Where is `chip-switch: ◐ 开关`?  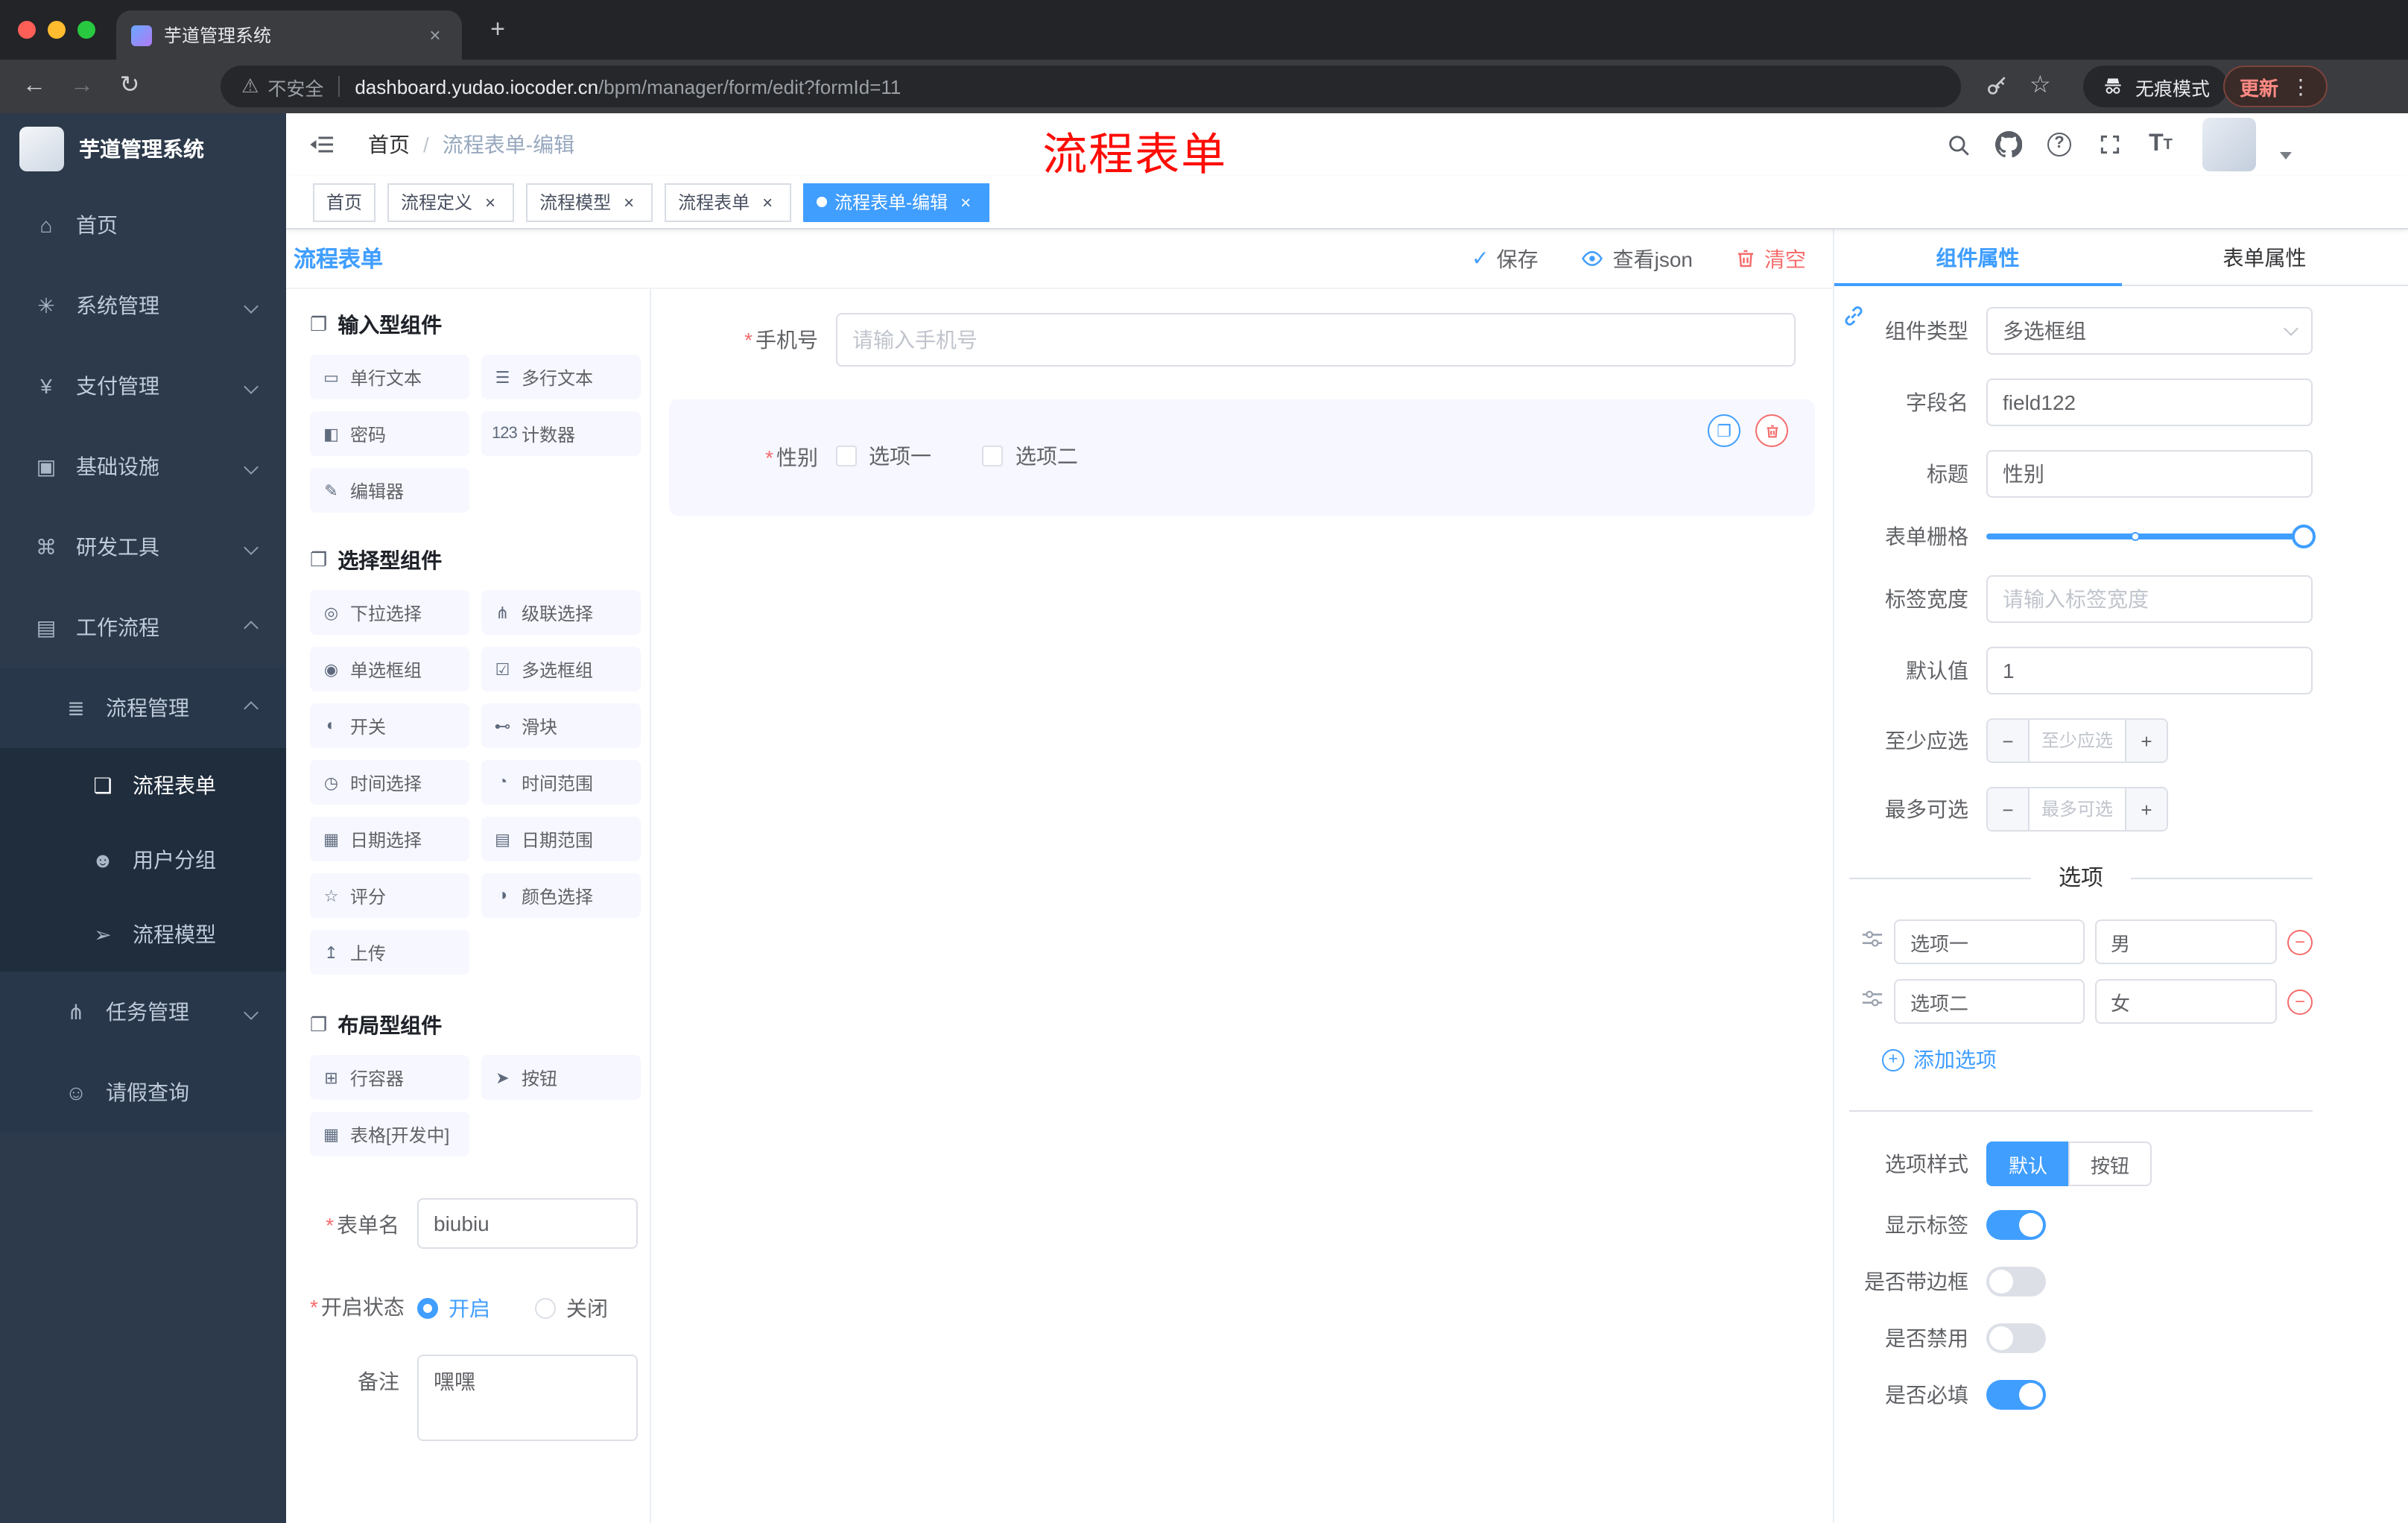 chip-switch: ◐ 开关 is located at coordinates (389, 726).